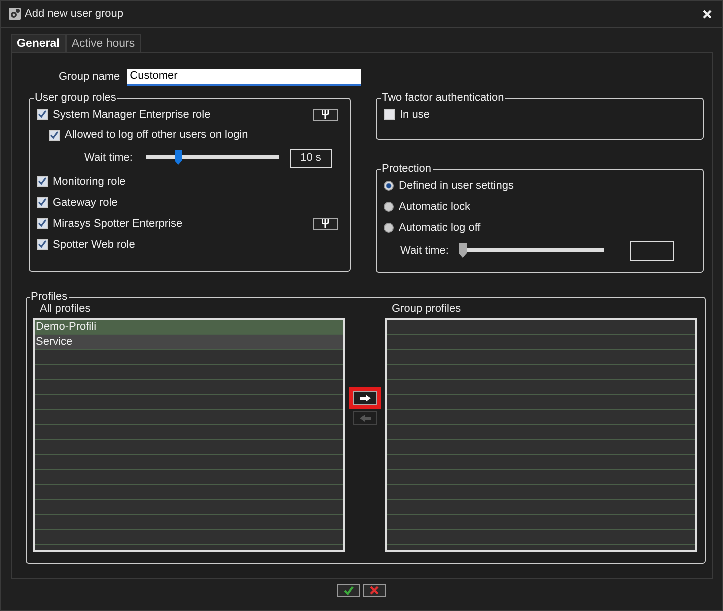  Describe the element at coordinates (89, 77) in the screenshot. I see `group-name-label: Group name` at that location.